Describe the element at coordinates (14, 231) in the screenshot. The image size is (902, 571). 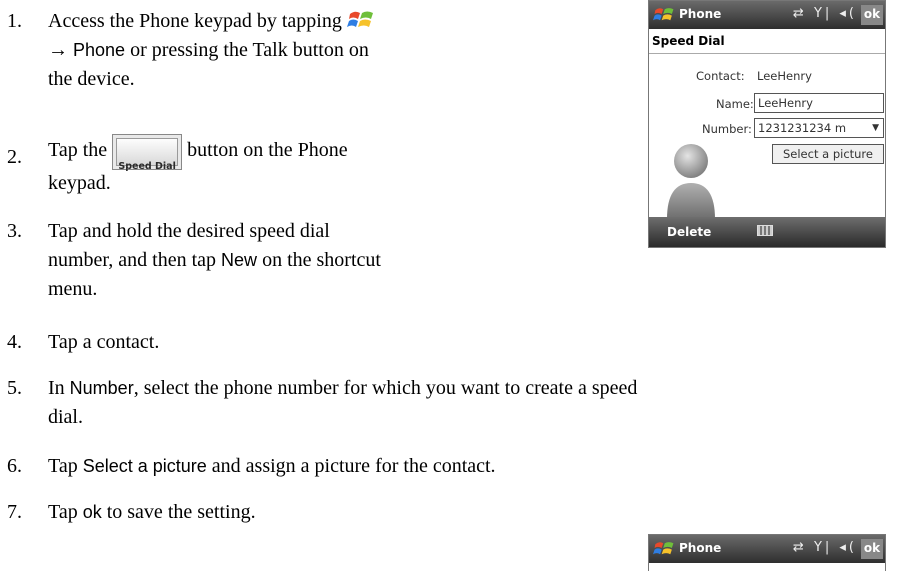
I see `step-number: 3.` at that location.